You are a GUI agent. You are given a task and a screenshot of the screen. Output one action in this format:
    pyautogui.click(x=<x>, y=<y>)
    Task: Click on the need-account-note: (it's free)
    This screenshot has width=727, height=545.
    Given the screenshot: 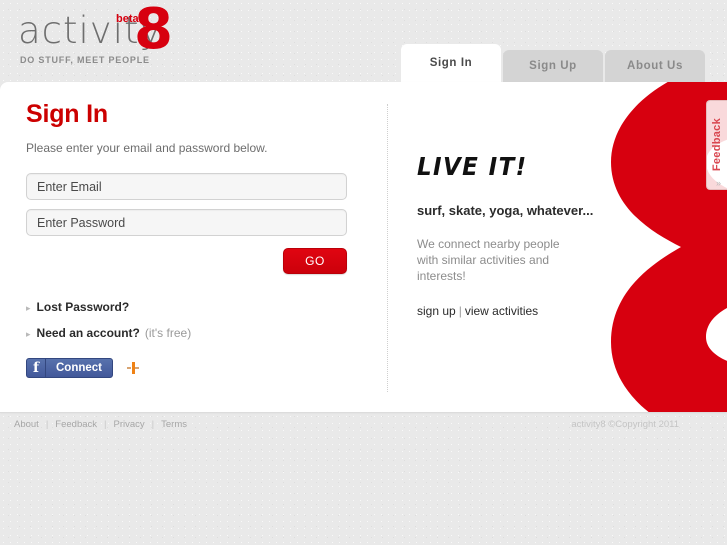 What is the action you would take?
    pyautogui.click(x=168, y=333)
    